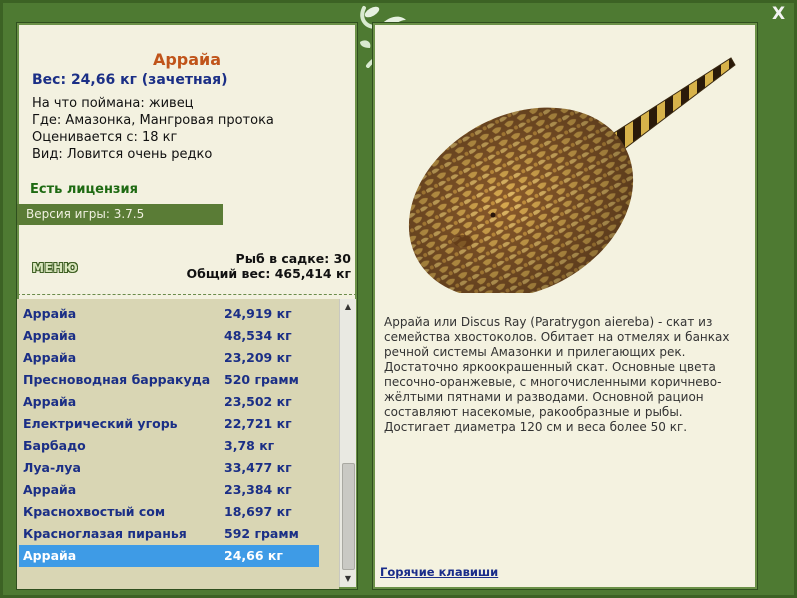 The image size is (797, 598). Describe the element at coordinates (347, 443) in the screenshot. I see `list-scrollbar: ▲ ▼` at that location.